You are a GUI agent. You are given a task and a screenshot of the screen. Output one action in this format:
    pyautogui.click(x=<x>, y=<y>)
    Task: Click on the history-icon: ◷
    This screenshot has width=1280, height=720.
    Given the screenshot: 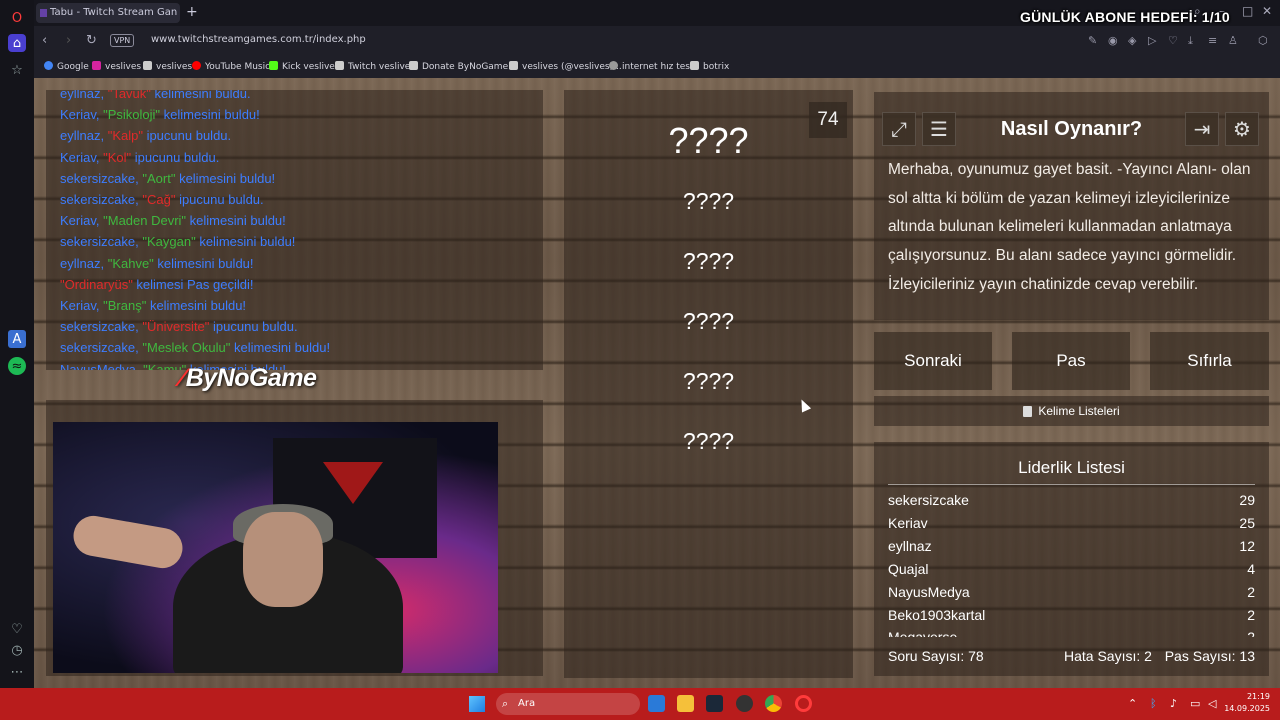 What is the action you would take?
    pyautogui.click(x=17, y=650)
    